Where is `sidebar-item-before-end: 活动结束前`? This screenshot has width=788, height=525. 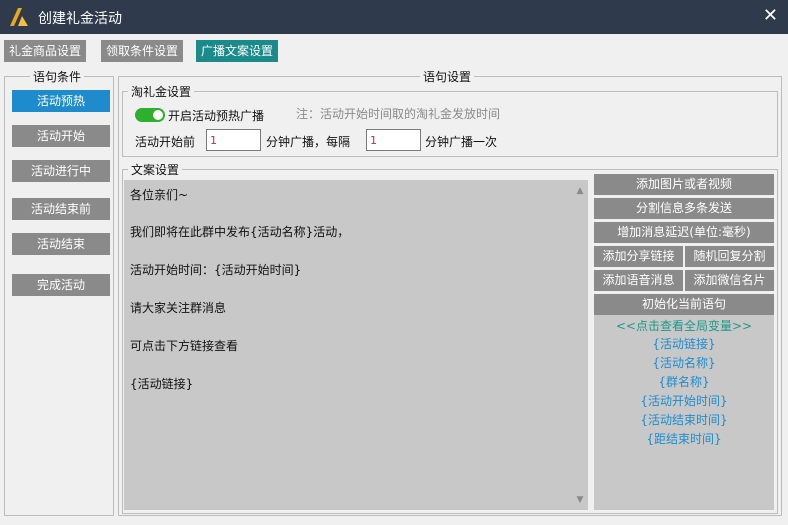
sidebar-item-before-end: 活动结束前 is located at coordinates (61, 209).